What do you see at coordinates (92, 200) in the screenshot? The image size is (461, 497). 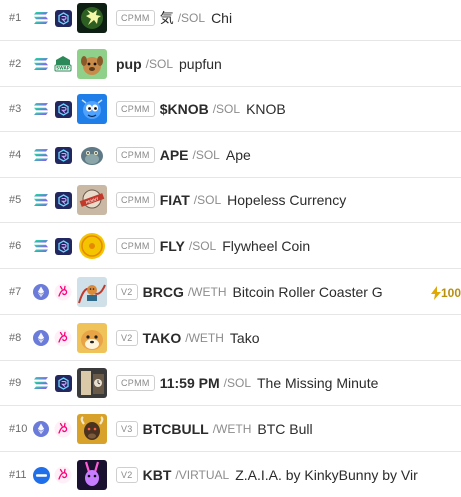 I see `token-avatar: PENNY` at bounding box center [92, 200].